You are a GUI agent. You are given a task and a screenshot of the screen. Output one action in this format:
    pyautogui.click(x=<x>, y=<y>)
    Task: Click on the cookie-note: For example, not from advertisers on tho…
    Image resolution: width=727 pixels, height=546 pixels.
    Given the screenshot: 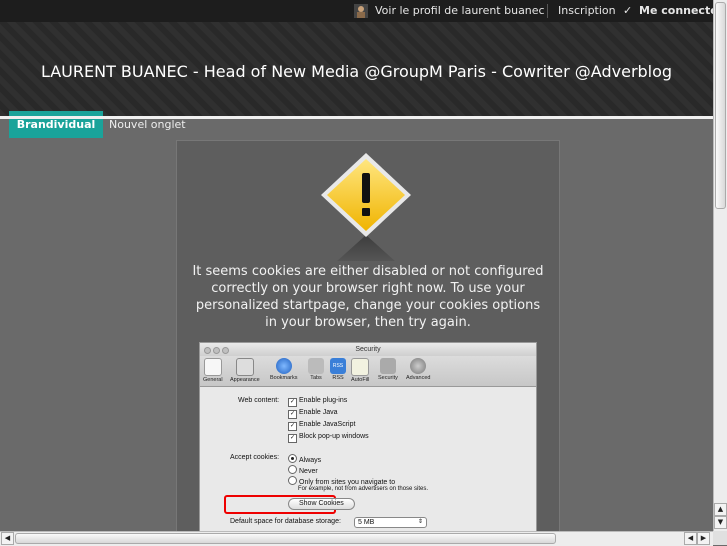 What is the action you would take?
    pyautogui.click(x=363, y=489)
    